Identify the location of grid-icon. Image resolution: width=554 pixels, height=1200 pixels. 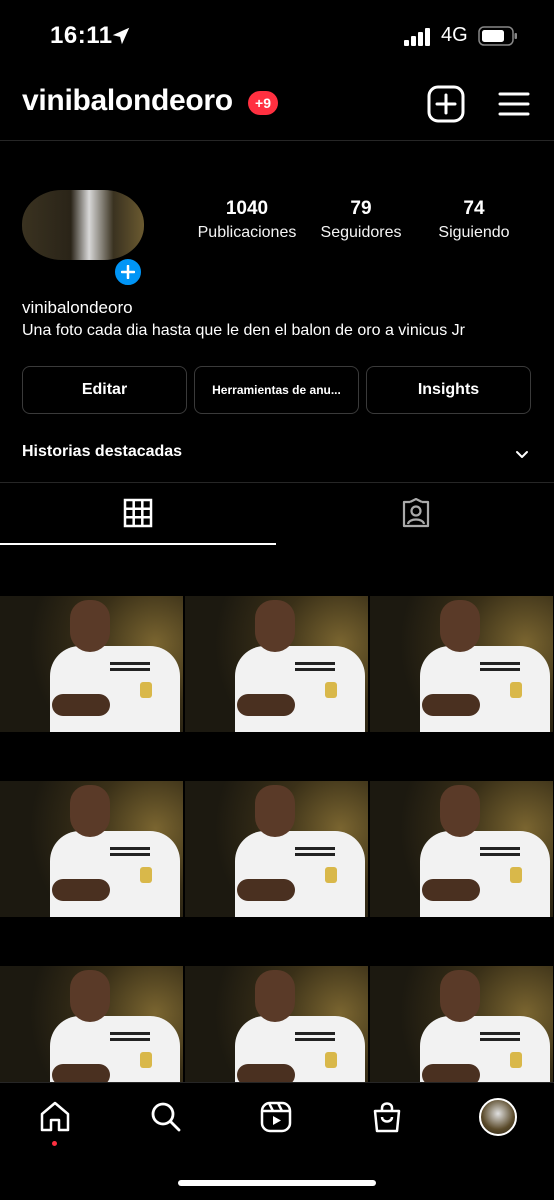
(138, 513).